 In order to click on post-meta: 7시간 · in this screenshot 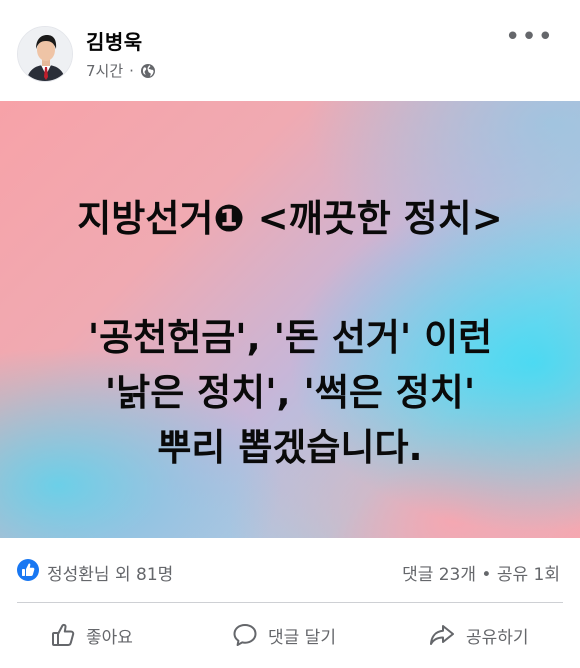, I will do `click(121, 70)`.